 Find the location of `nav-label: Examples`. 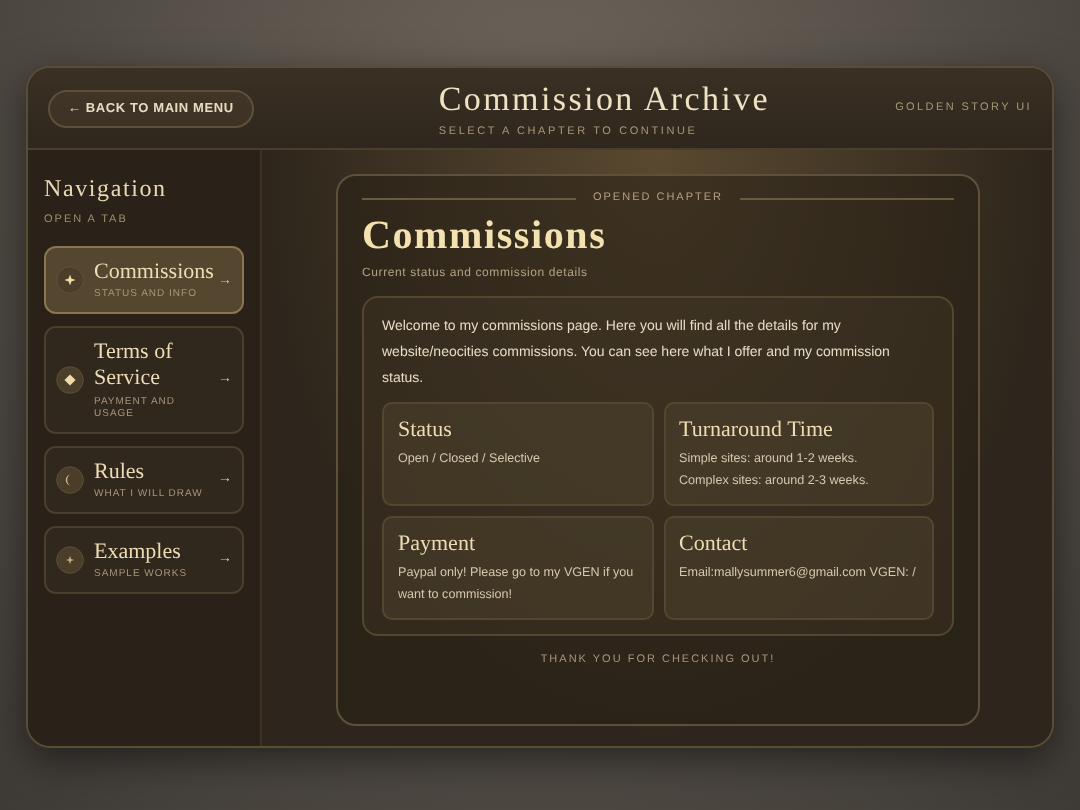

nav-label: Examples is located at coordinates (138, 552).